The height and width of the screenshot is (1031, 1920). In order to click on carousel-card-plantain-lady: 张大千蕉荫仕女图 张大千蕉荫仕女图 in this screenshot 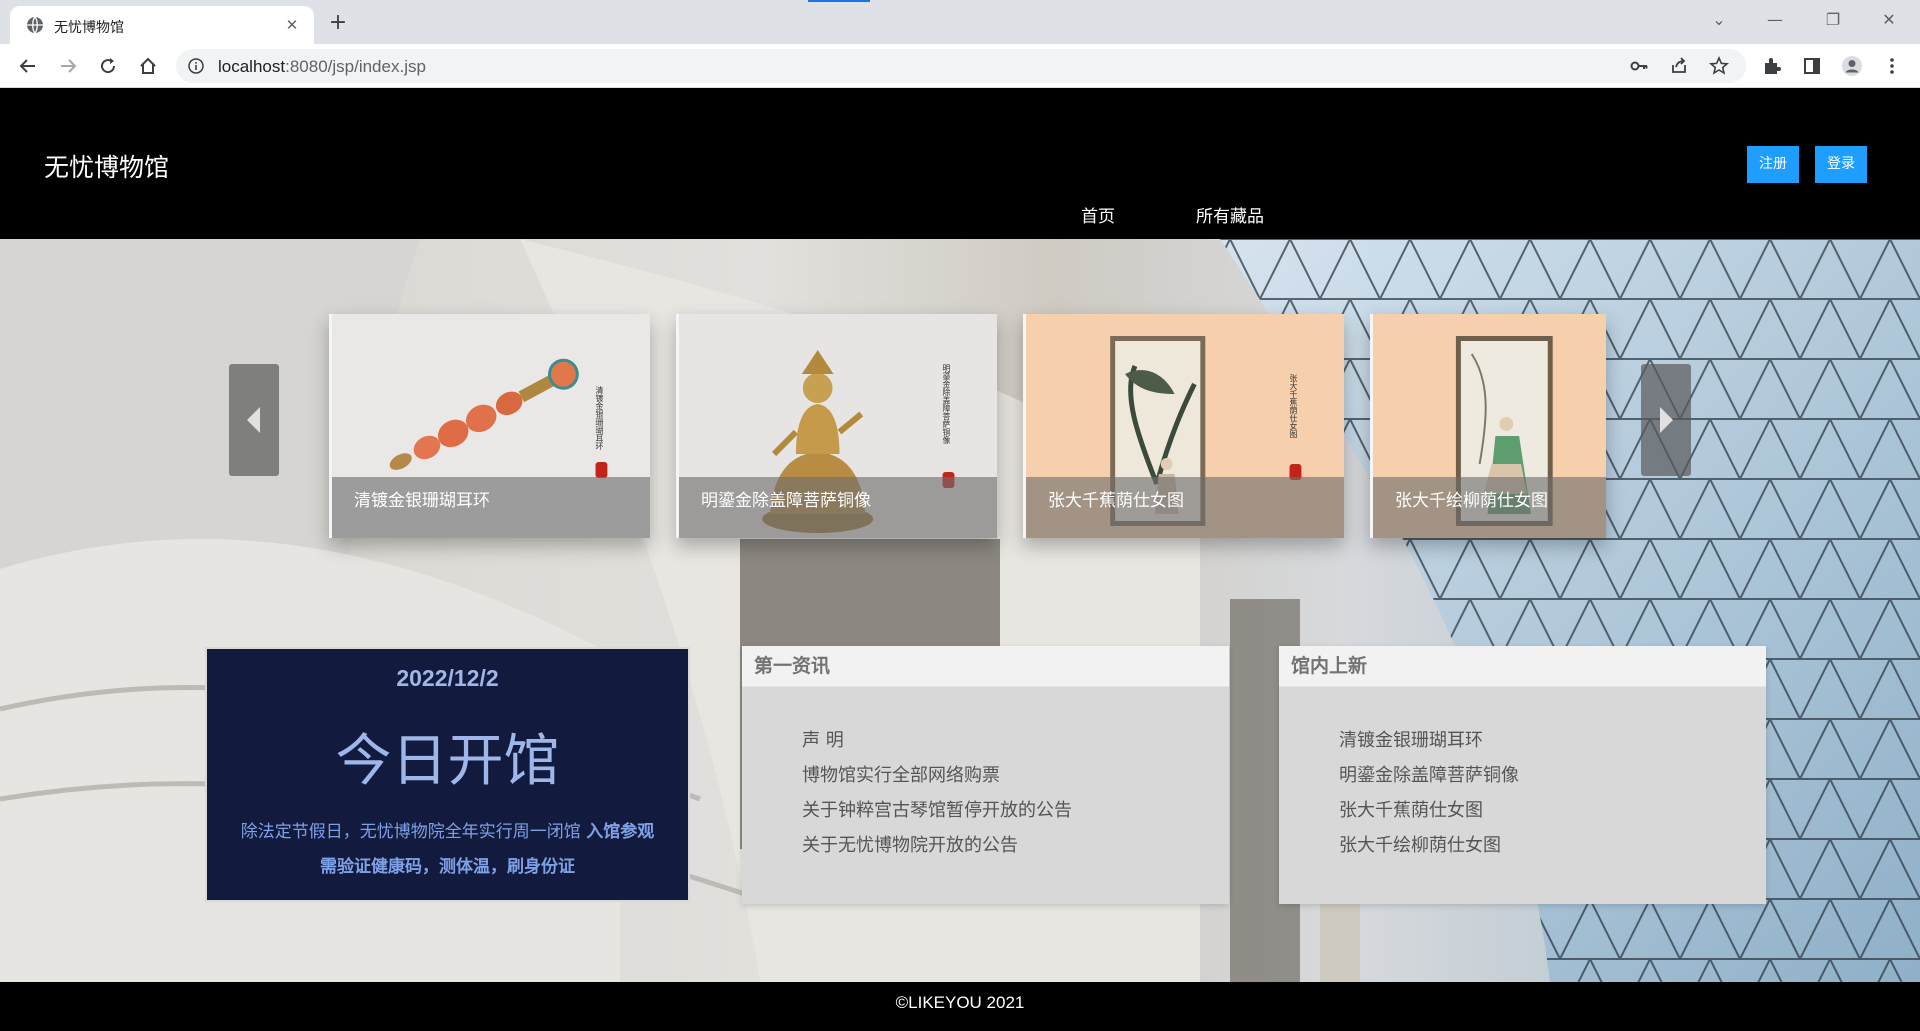, I will do `click(1183, 426)`.